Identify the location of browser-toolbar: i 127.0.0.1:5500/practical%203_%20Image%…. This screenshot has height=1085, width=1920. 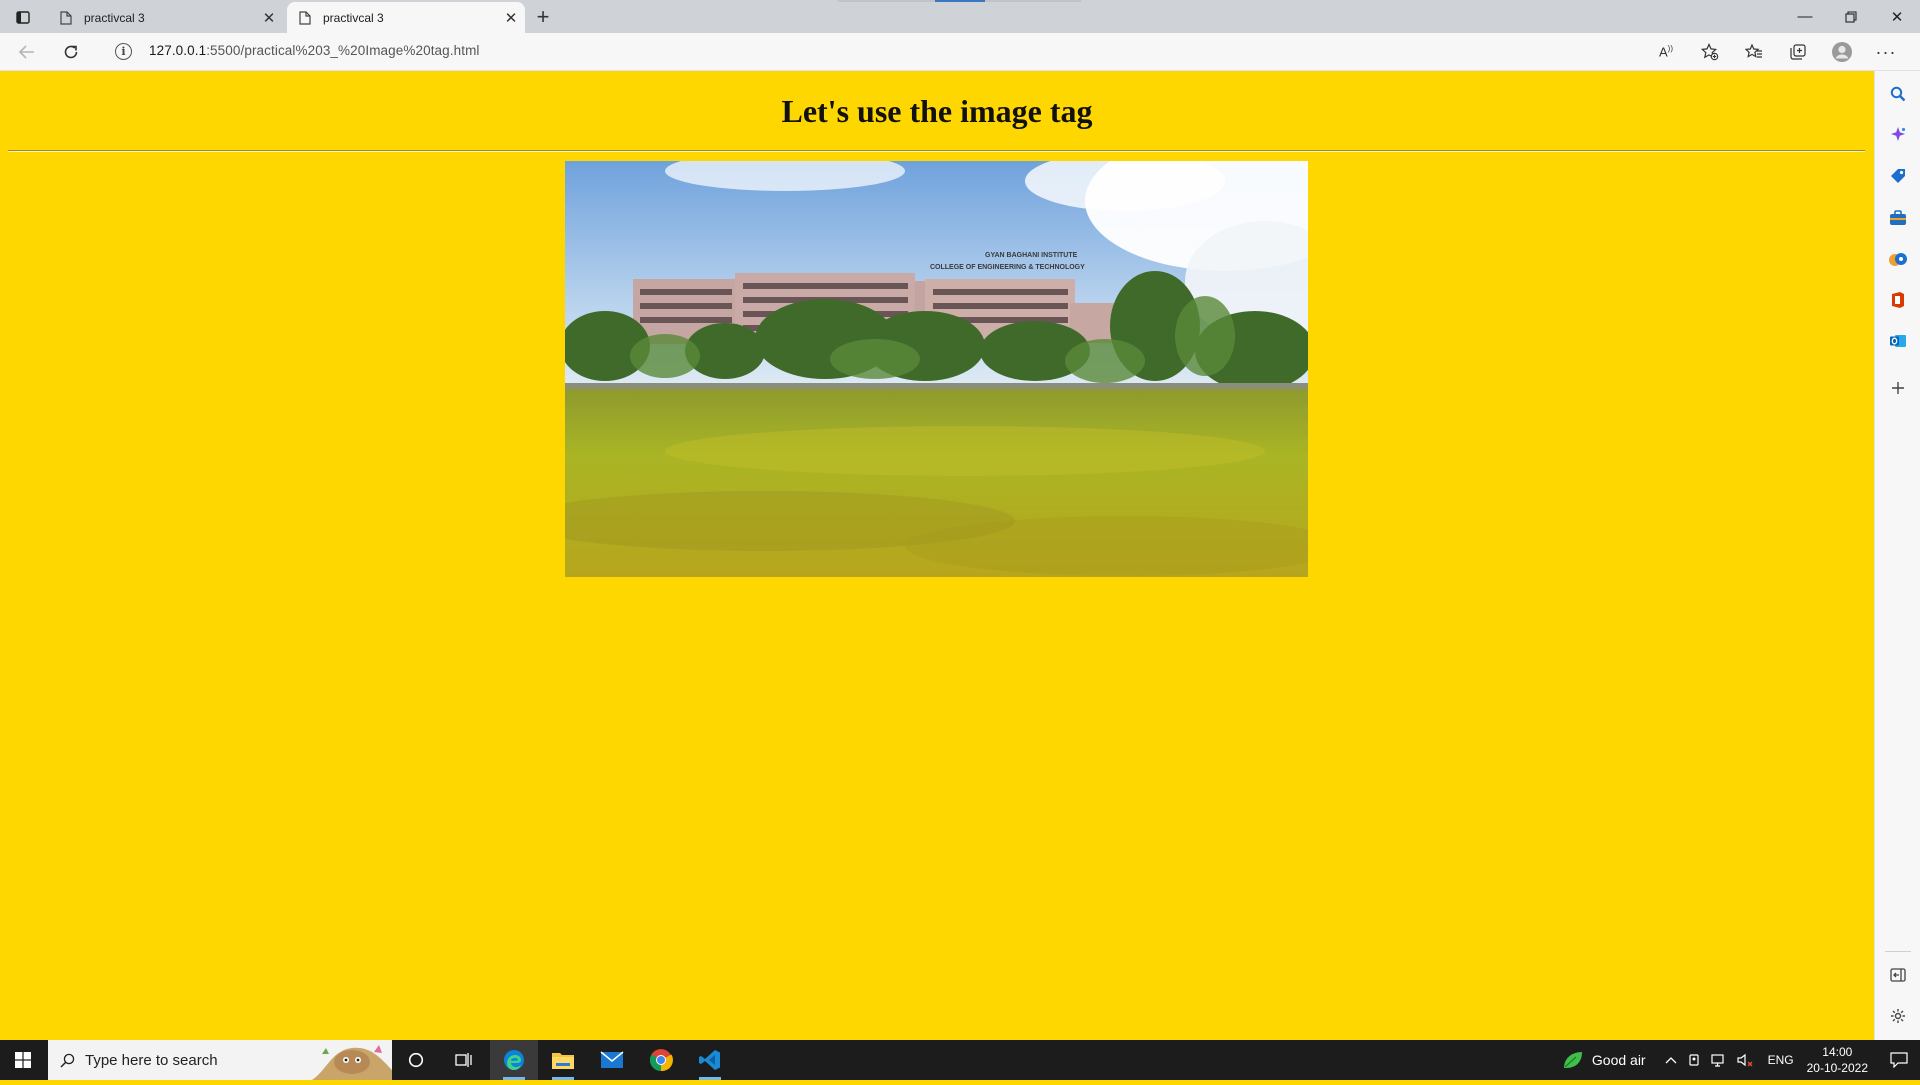
(960, 52).